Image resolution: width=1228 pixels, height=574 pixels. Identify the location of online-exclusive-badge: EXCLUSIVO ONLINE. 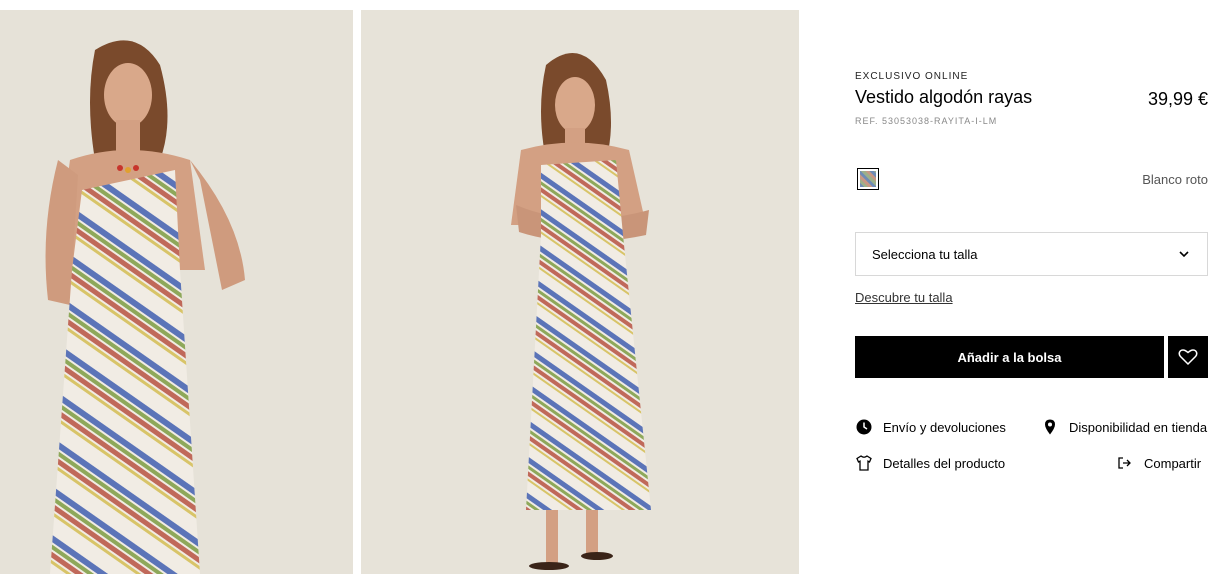
(912, 76).